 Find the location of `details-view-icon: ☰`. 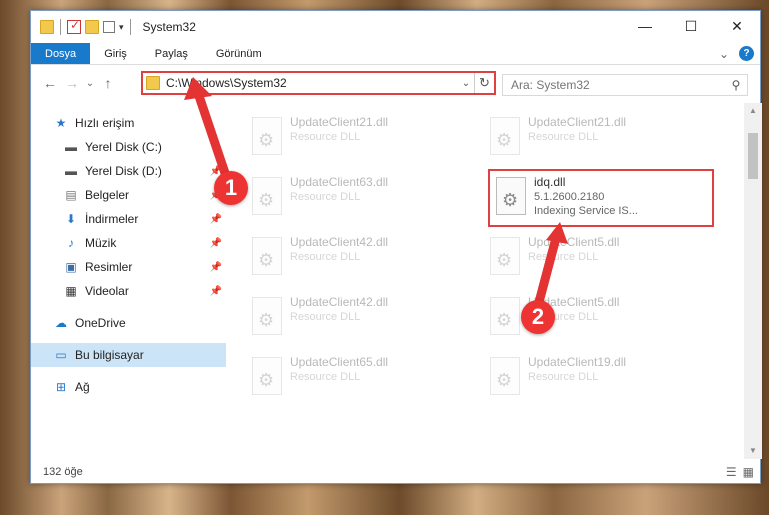

details-view-icon: ☰ is located at coordinates (731, 472).